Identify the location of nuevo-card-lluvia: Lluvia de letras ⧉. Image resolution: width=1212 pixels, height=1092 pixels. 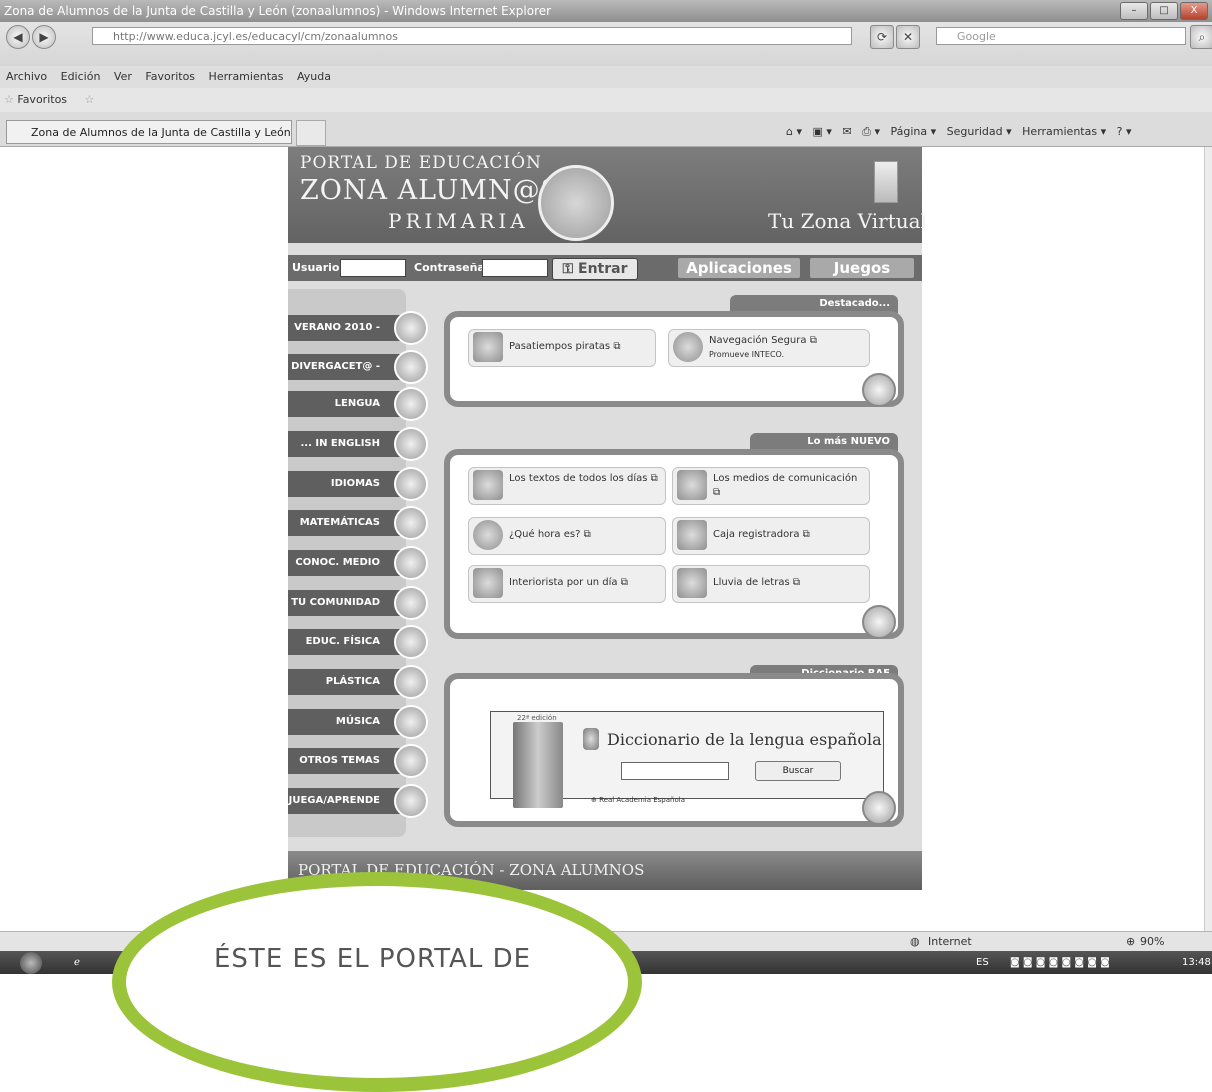
(771, 584).